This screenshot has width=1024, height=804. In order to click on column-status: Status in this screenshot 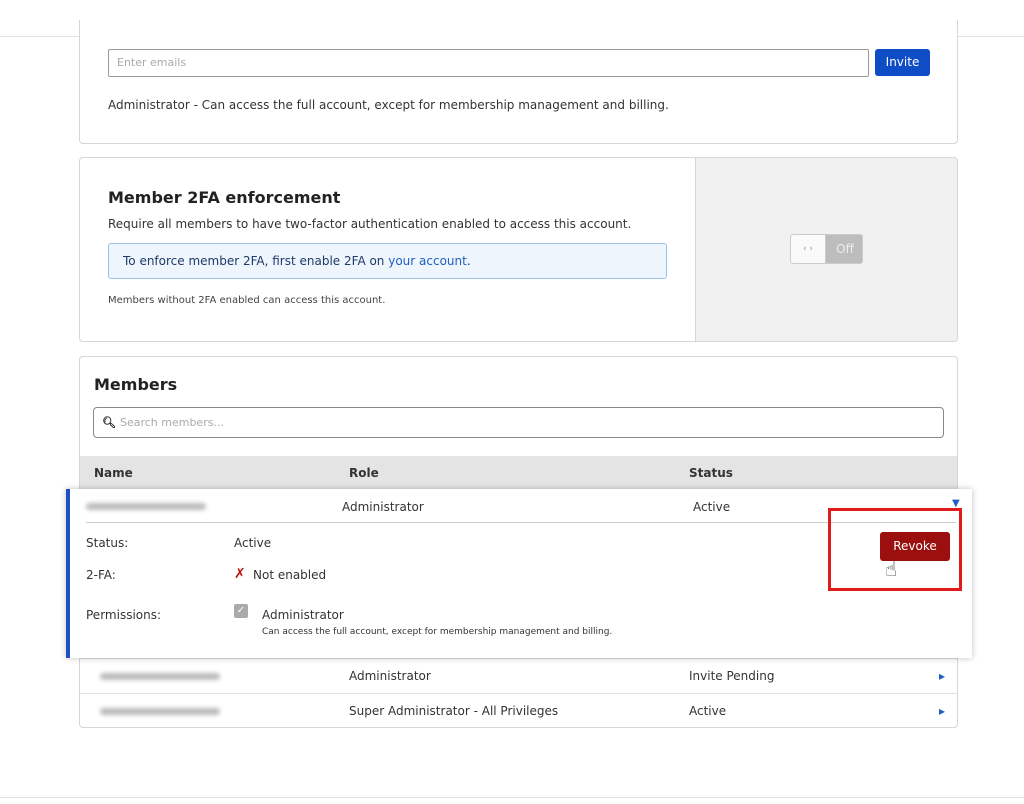, I will do `click(711, 473)`.